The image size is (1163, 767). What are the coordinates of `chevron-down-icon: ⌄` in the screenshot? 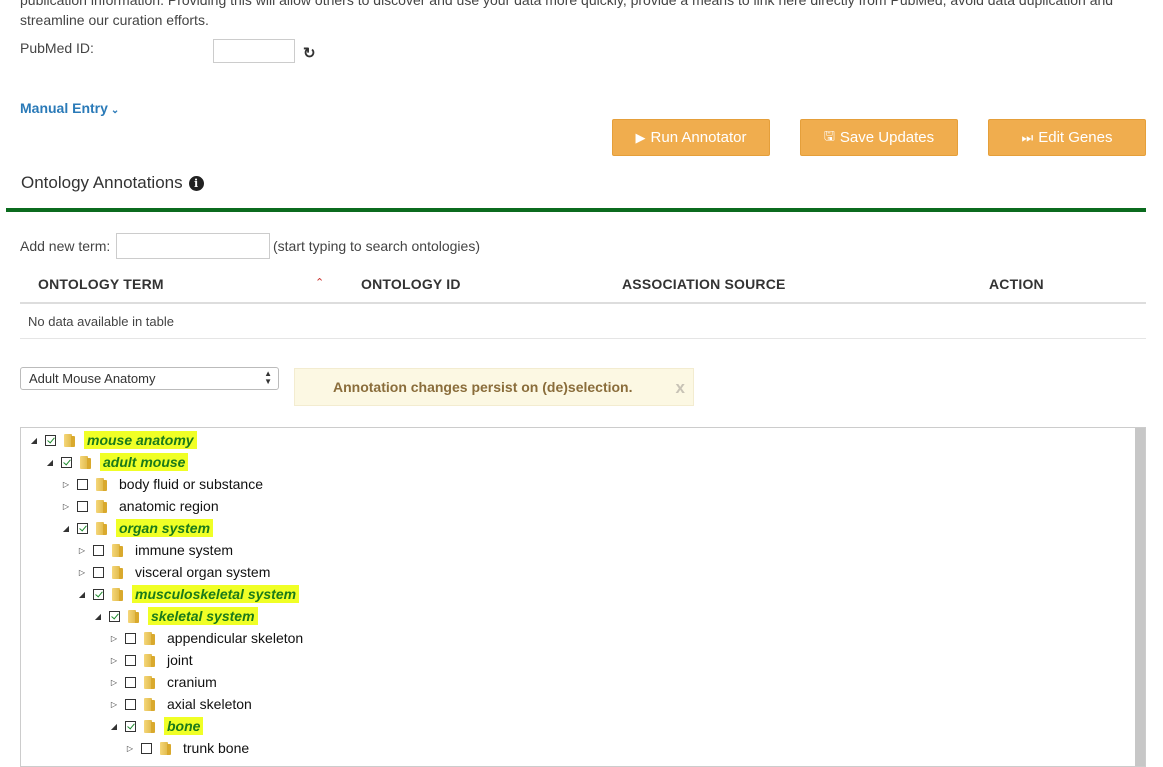 It's located at (115, 110).